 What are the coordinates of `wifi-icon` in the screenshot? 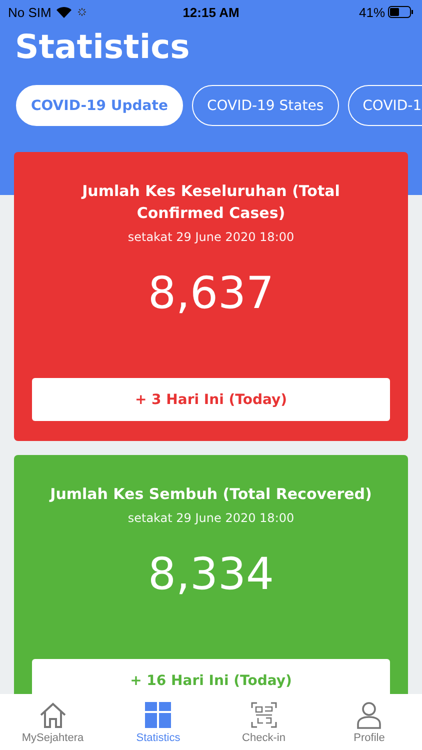 It's located at (64, 12).